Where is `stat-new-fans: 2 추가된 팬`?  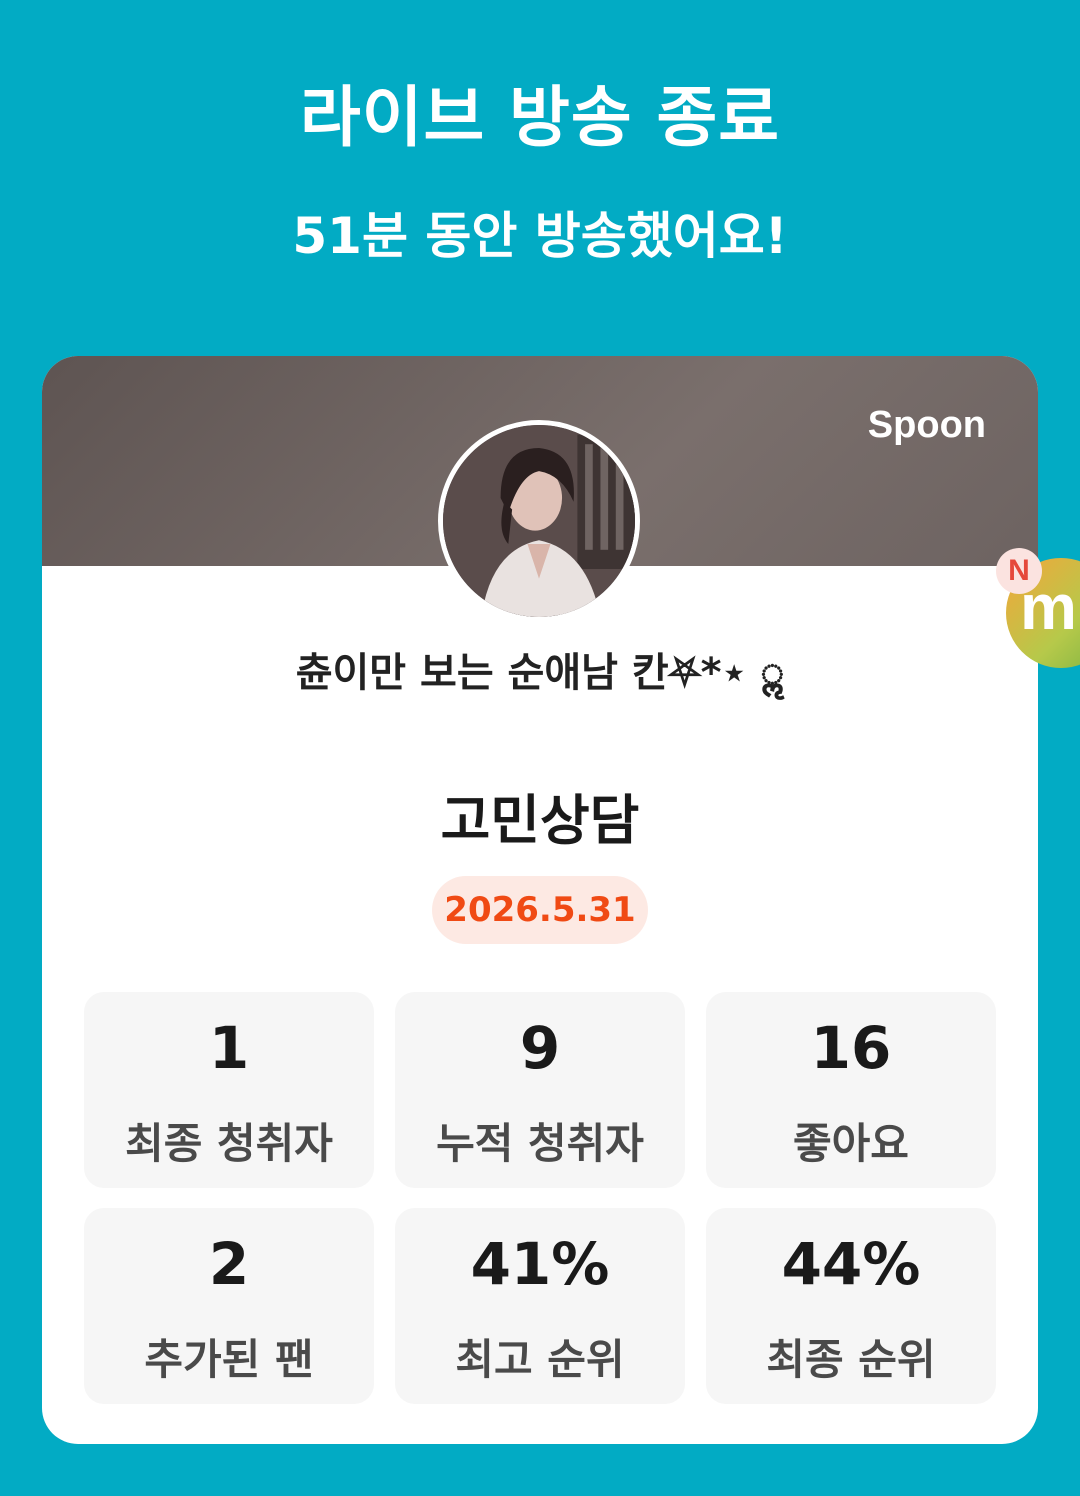 stat-new-fans: 2 추가된 팬 is located at coordinates (229, 1306).